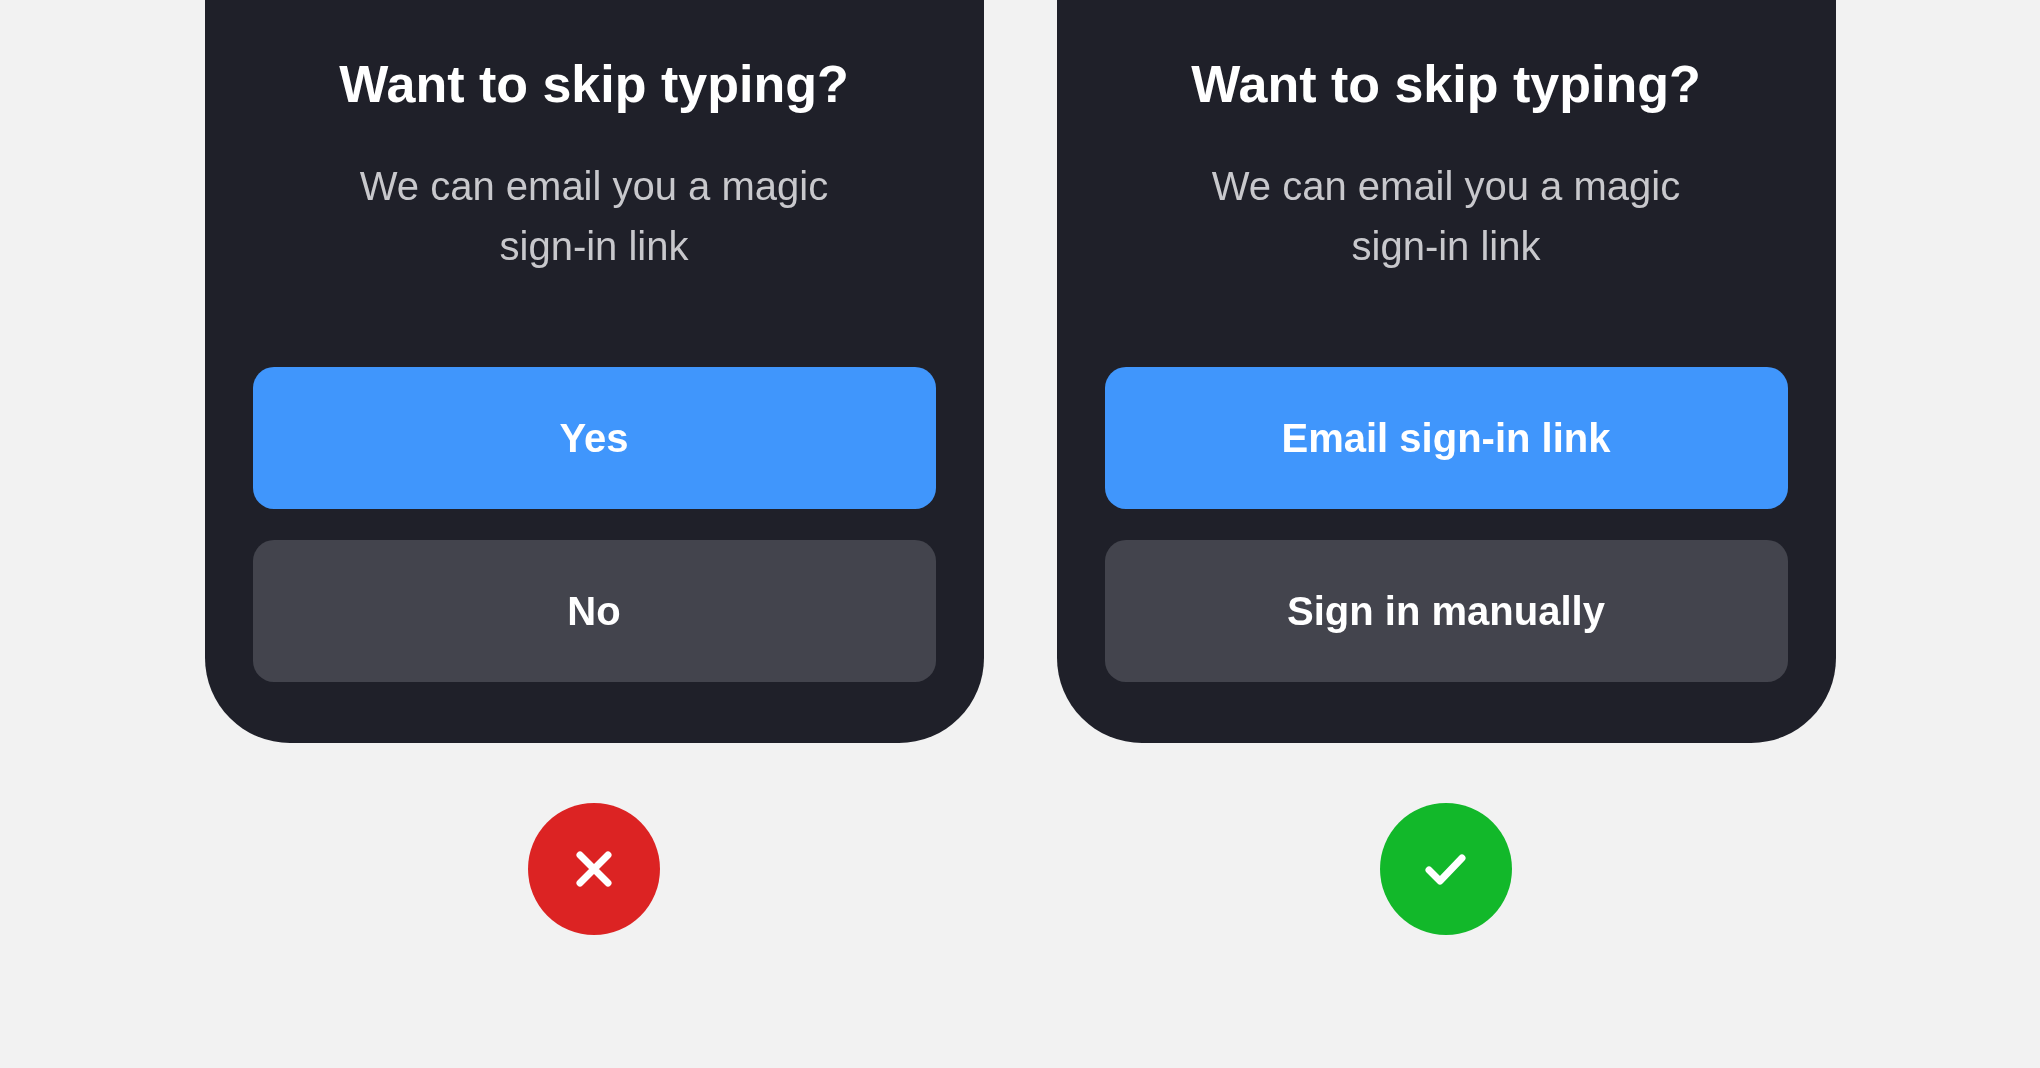 This screenshot has width=2040, height=1068. Describe the element at coordinates (1446, 611) in the screenshot. I see `secondary-button: Sign in manually` at that location.